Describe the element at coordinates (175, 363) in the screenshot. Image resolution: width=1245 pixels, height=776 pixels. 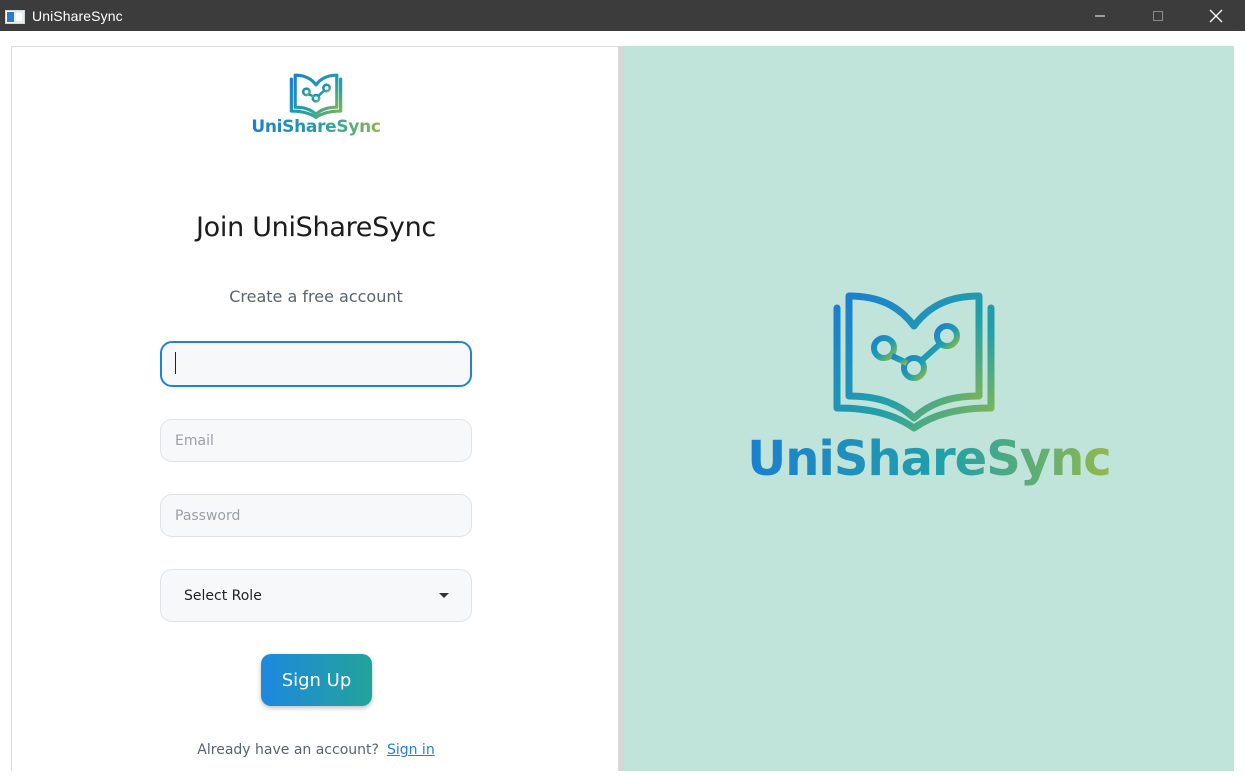
I see `text-caret` at that location.